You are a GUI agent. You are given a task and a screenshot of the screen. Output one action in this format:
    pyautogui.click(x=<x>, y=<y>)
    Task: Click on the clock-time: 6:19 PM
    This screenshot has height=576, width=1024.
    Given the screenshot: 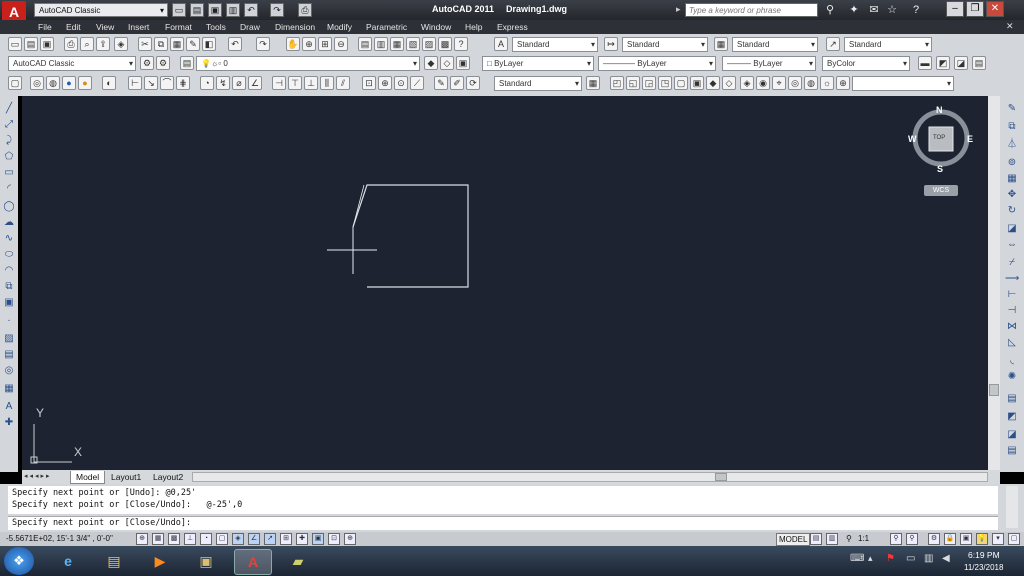 What is the action you would take?
    pyautogui.click(x=984, y=555)
    